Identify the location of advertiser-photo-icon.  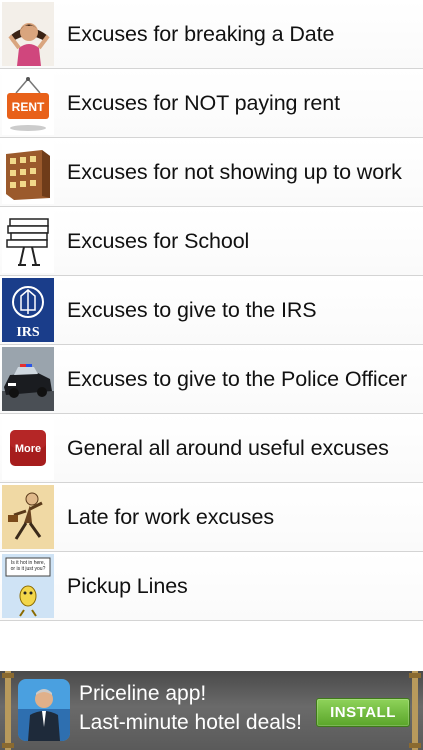
(44, 710).